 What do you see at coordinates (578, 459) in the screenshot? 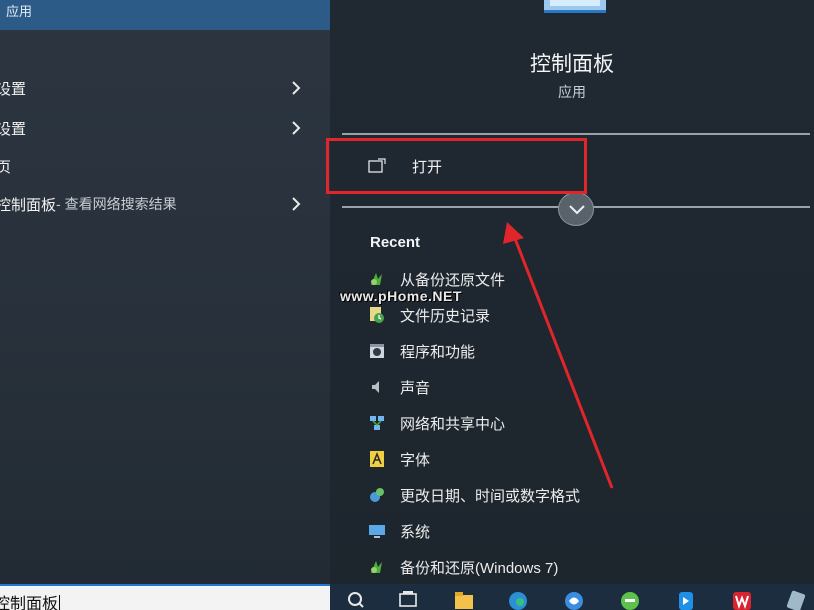
I see `recent-item: 字体` at bounding box center [578, 459].